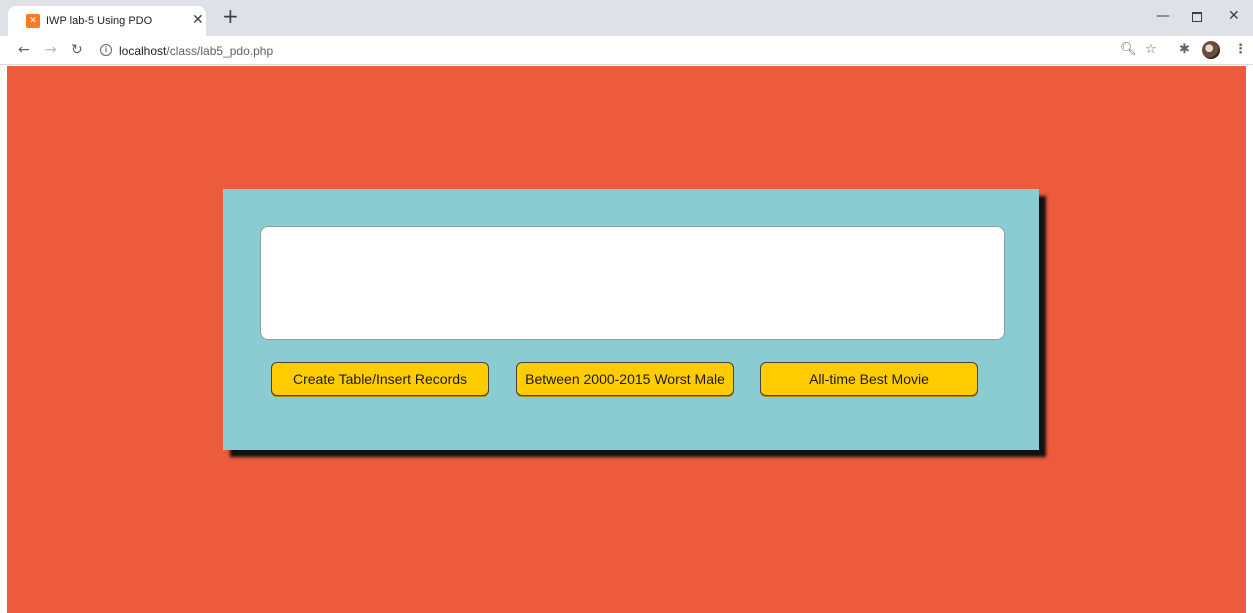  I want to click on tab-title: IWP lab-5 Using PDO, so click(99, 21).